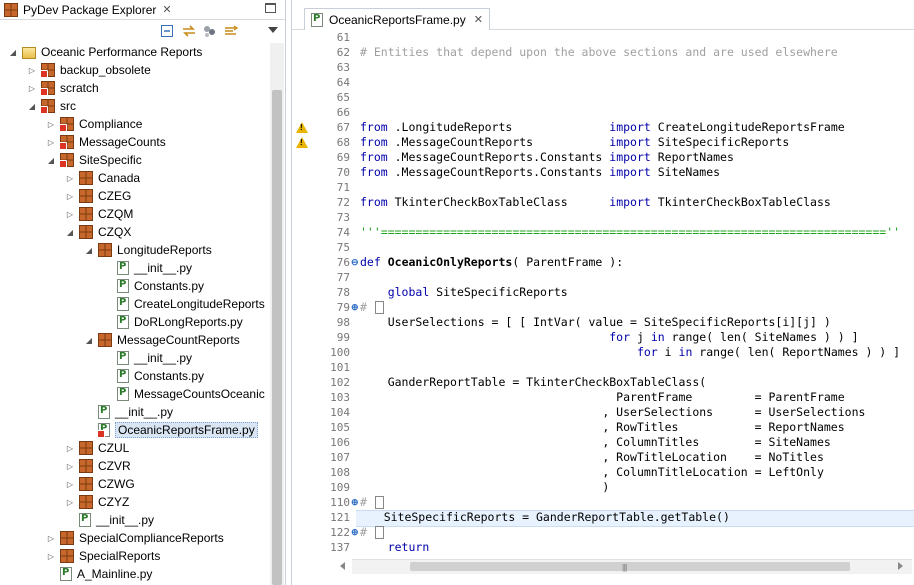 The height and width of the screenshot is (585, 914). What do you see at coordinates (484, 487) in the screenshot?
I see `code-line: )` at bounding box center [484, 487].